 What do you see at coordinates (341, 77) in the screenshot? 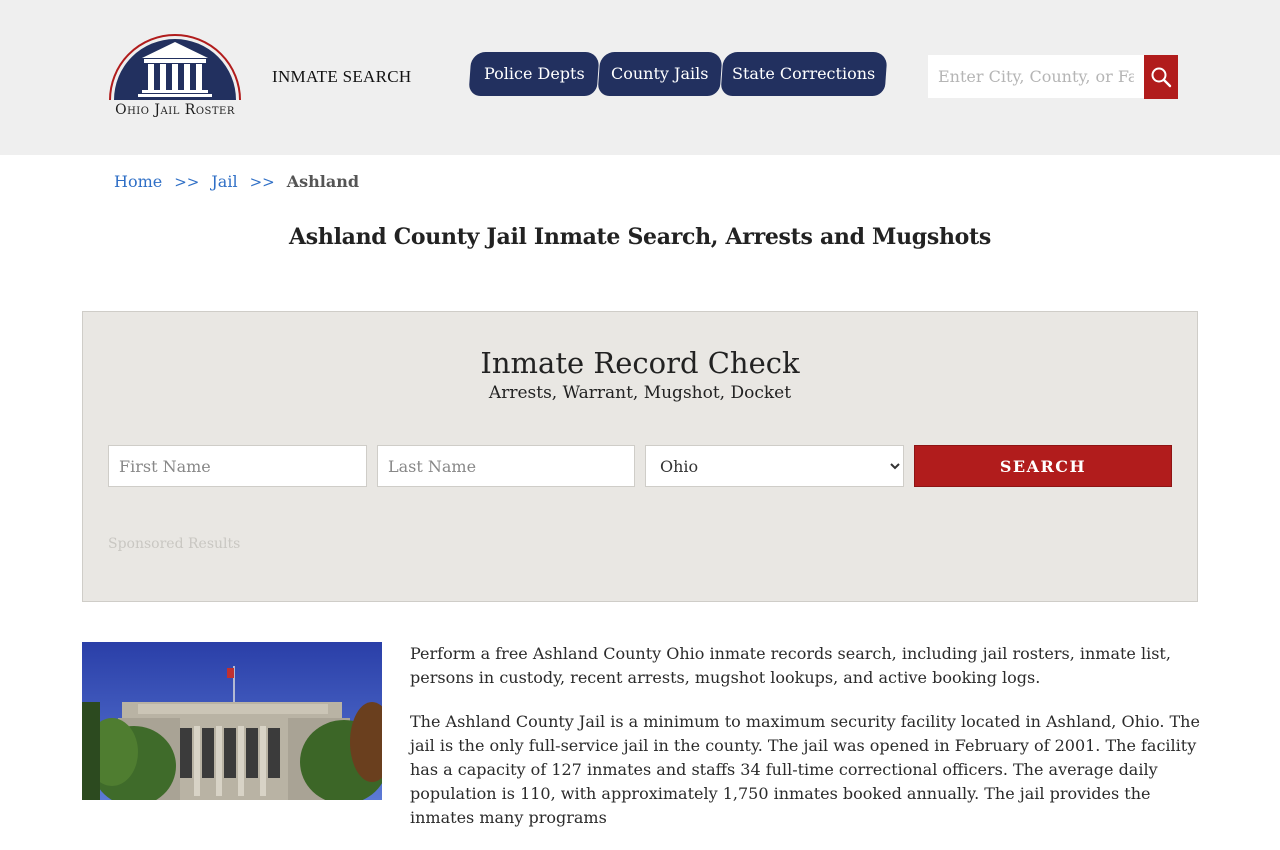
I see `inmate-search-link: INMATE SEARCH` at bounding box center [341, 77].